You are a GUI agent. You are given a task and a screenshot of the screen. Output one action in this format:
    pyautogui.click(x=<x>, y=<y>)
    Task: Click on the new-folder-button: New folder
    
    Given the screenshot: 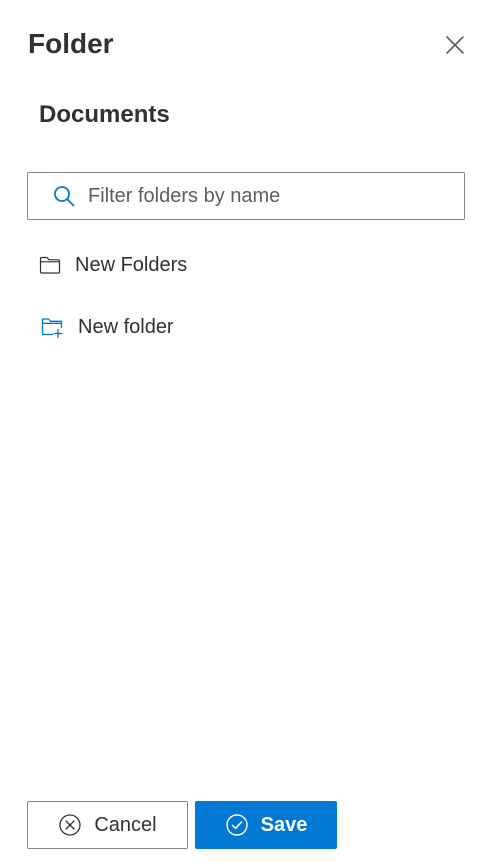 What is the action you would take?
    pyautogui.click(x=107, y=327)
    